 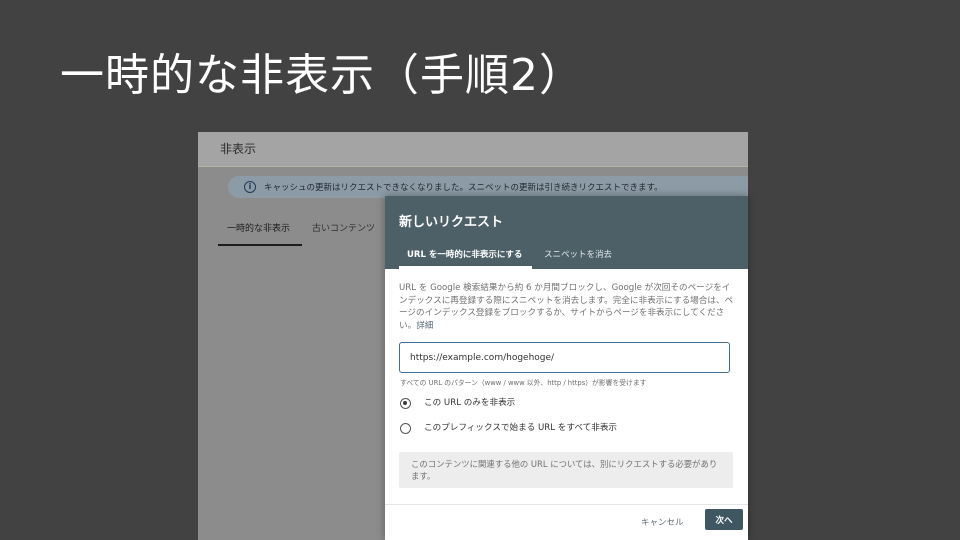 I want to click on next-button: 次へ, so click(x=724, y=519).